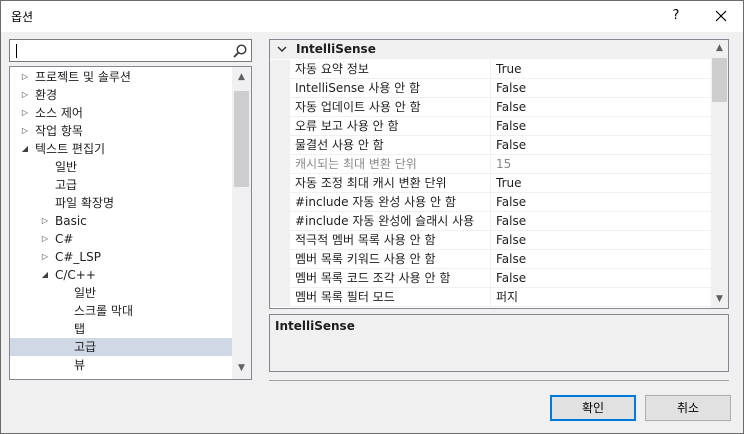  Describe the element at coordinates (371, 183) in the screenshot. I see `property-name: 자동 조정 최대 캐시 변환 단위` at that location.